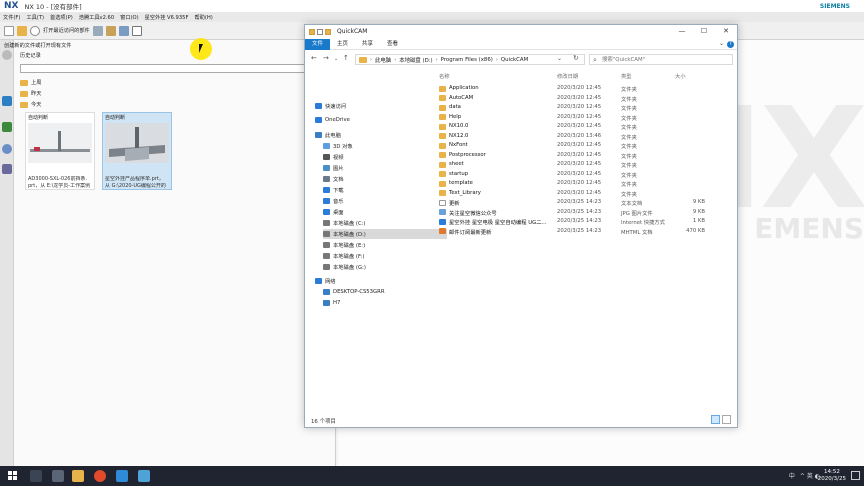 The width and height of the screenshot is (864, 486). Describe the element at coordinates (123, 30) in the screenshot. I see `layout-icon` at that location.